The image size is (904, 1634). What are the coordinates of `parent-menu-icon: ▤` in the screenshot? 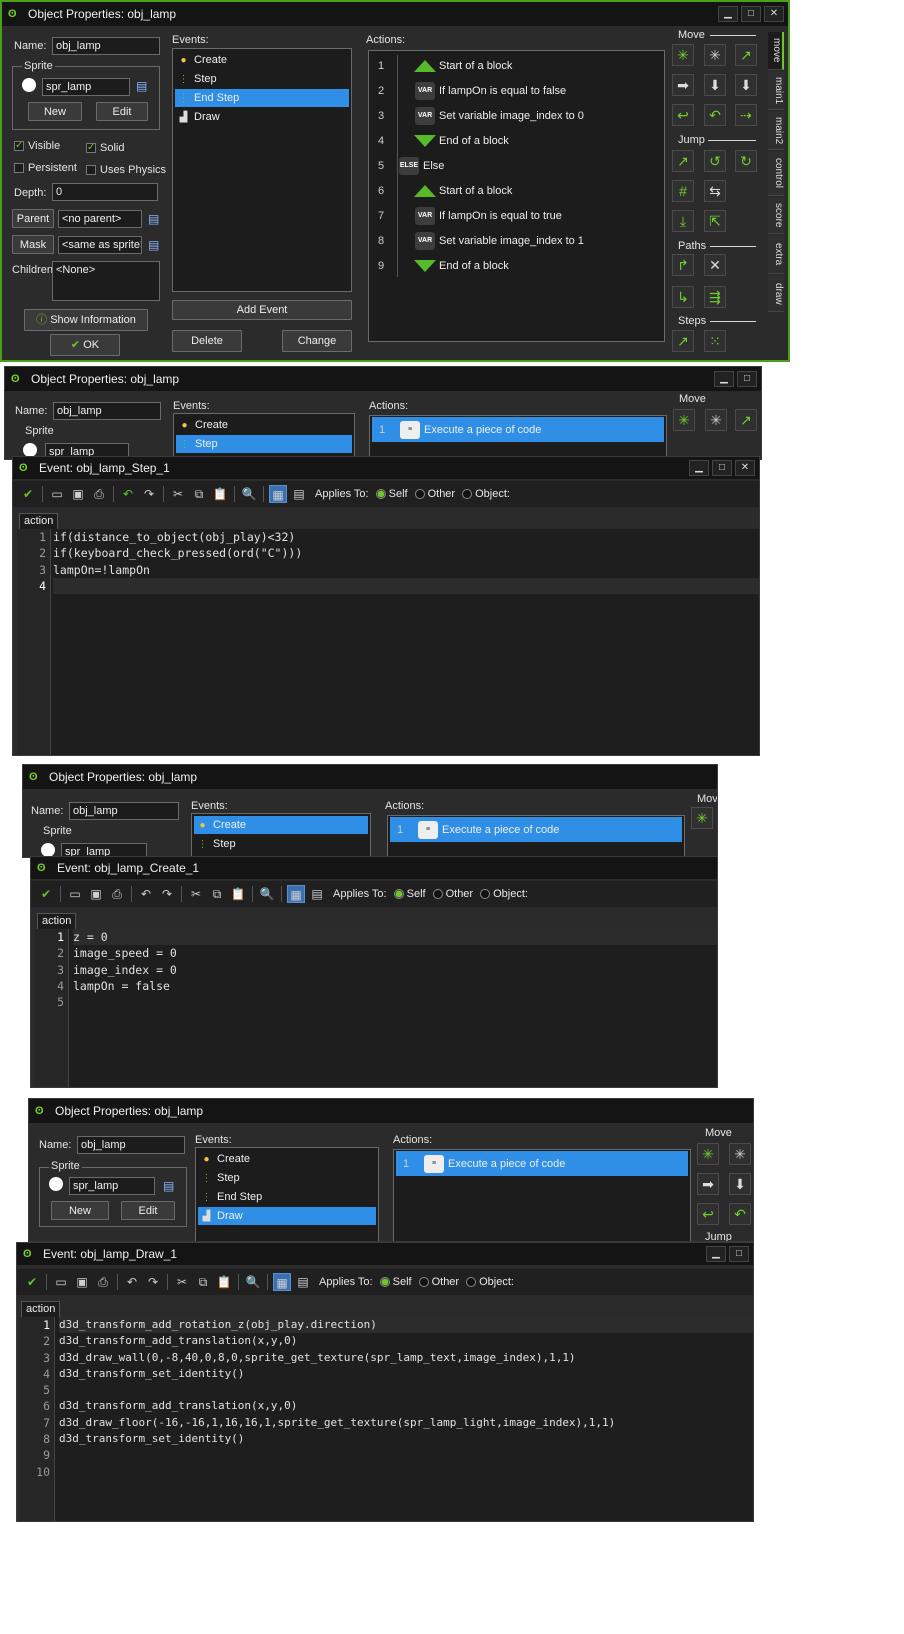 It's located at (153, 219).